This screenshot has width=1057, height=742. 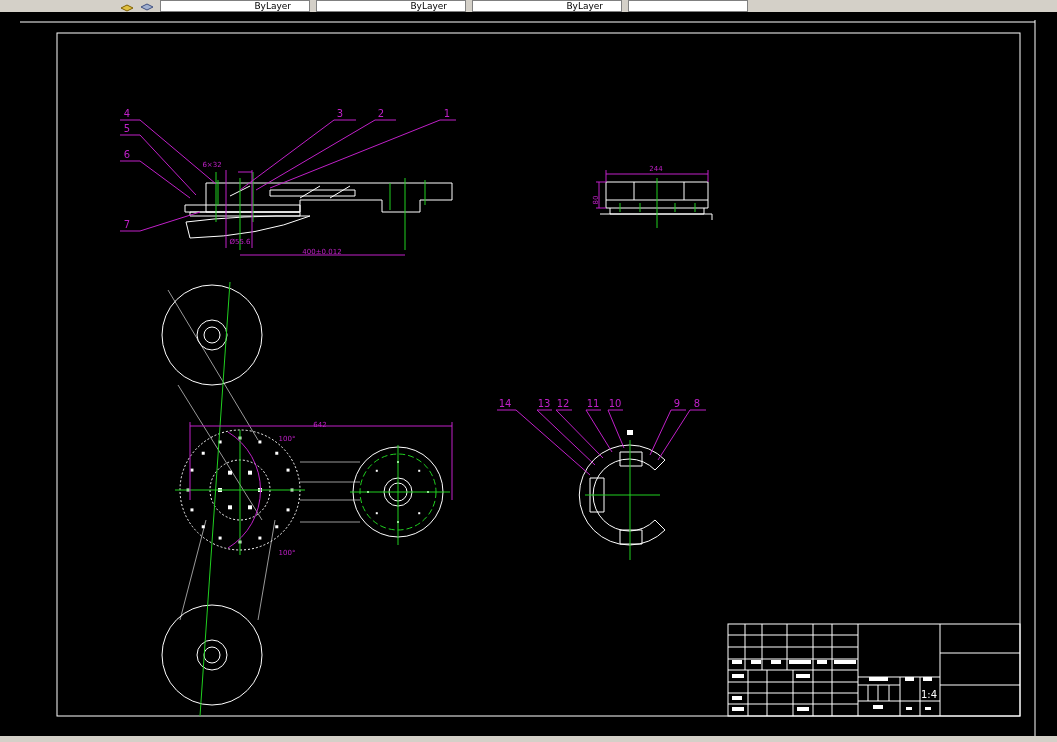 What do you see at coordinates (447, 113) in the screenshot?
I see `part-number-label: 1` at bounding box center [447, 113].